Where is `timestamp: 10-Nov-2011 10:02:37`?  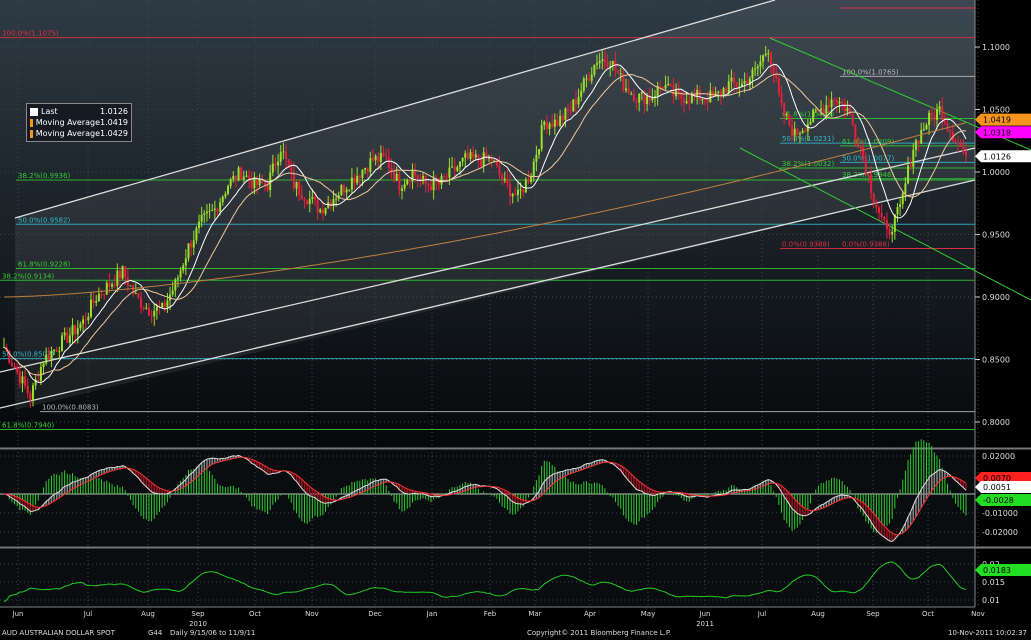 timestamp: 10-Nov-2011 10:02:37 is located at coordinates (987, 633).